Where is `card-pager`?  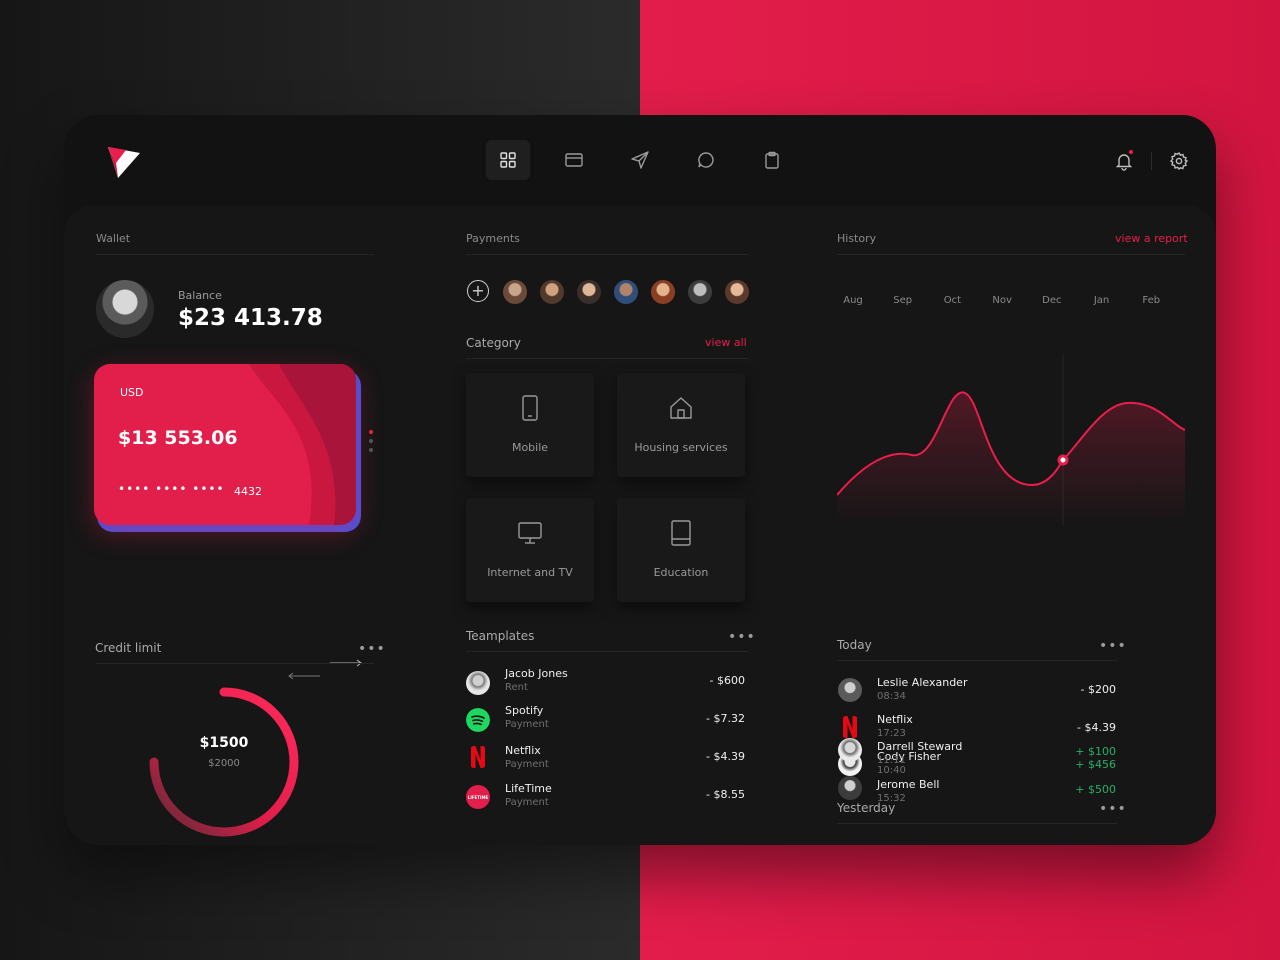 card-pager is located at coordinates (371, 443).